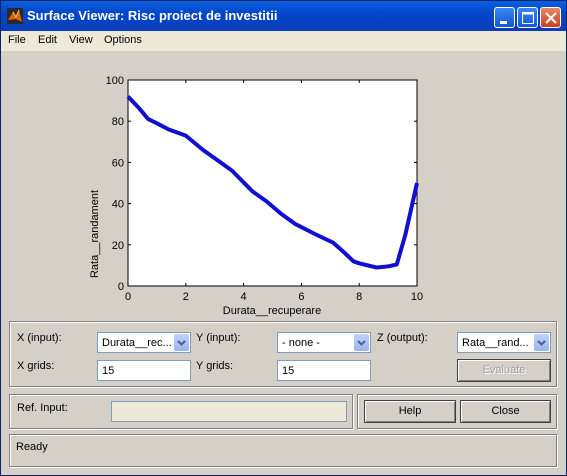 The image size is (567, 476). I want to click on menu-options: Options, so click(123, 40).